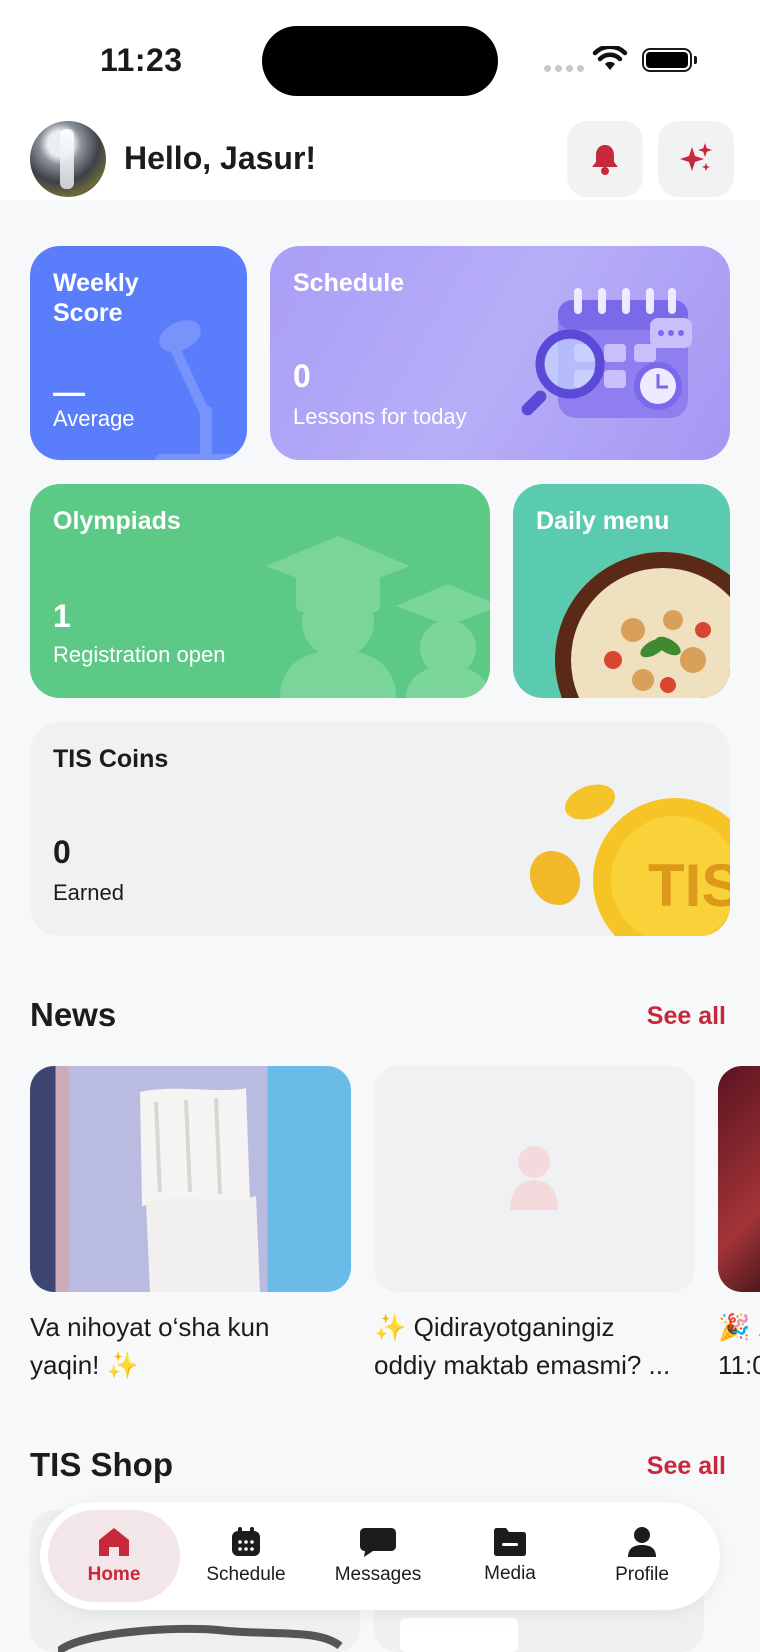 Image resolution: width=760 pixels, height=1652 pixels. I want to click on tab-label: Messages, so click(378, 1574).